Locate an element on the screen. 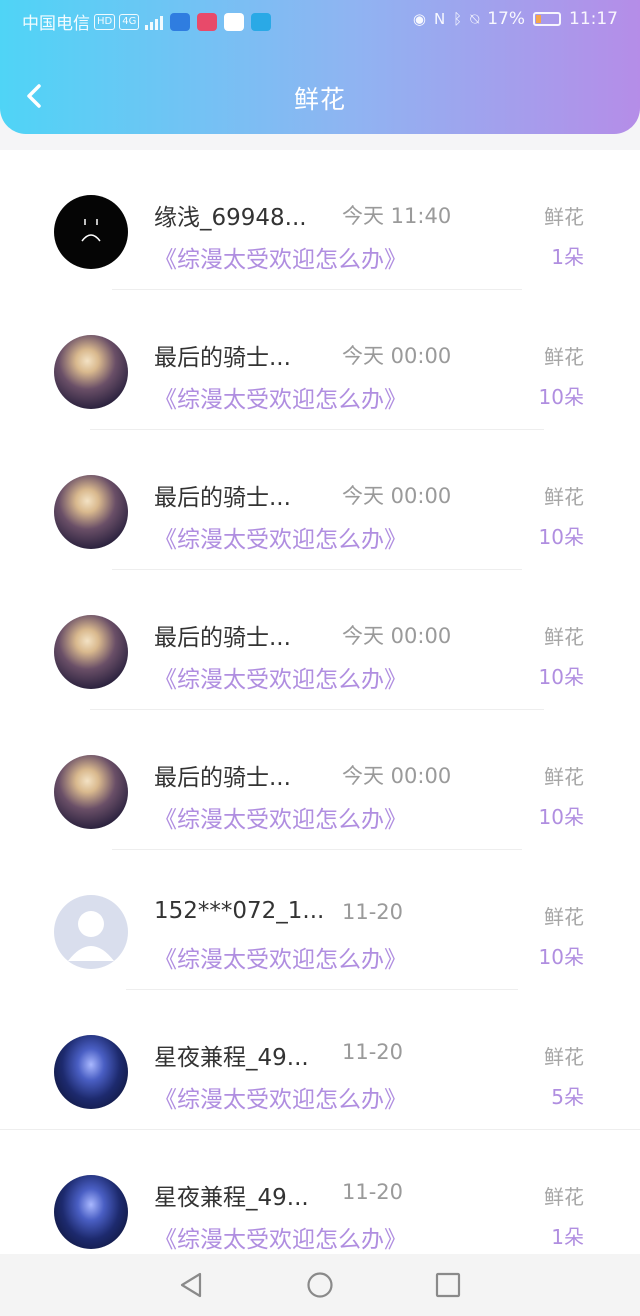  battery-icon is located at coordinates (547, 19).